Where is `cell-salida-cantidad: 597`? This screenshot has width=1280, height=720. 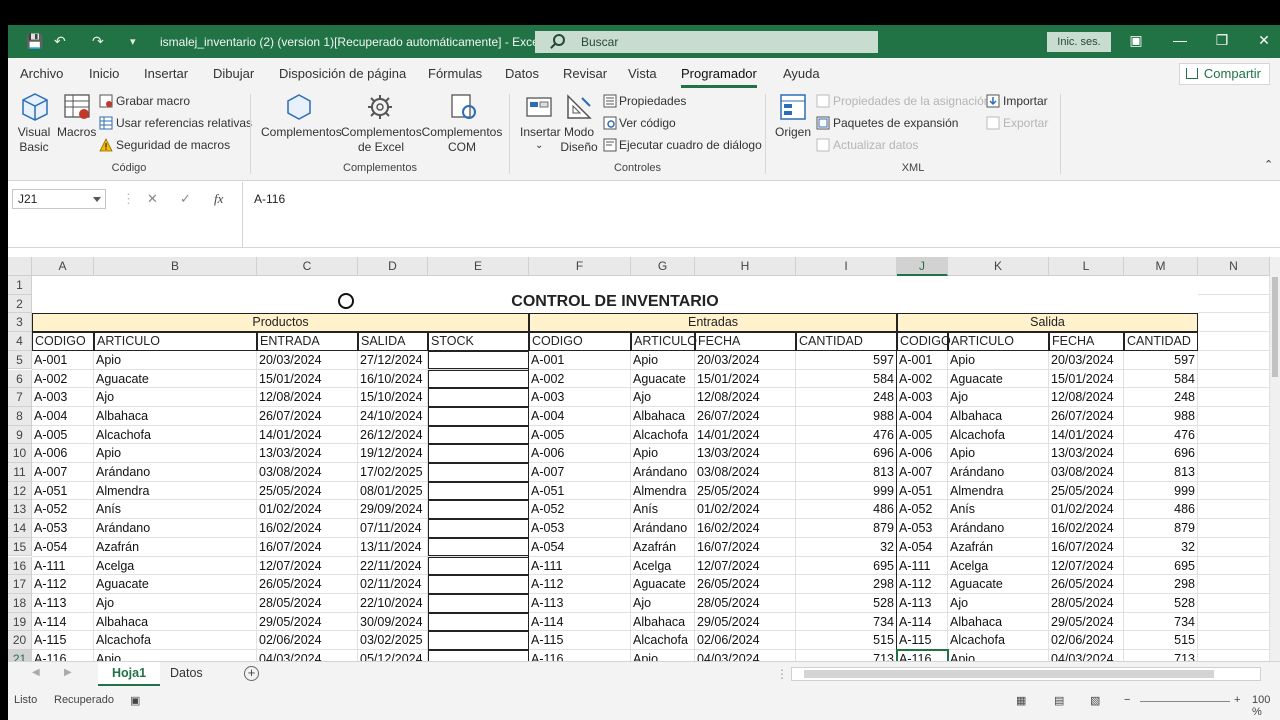 cell-salida-cantidad: 597 is located at coordinates (1161, 360).